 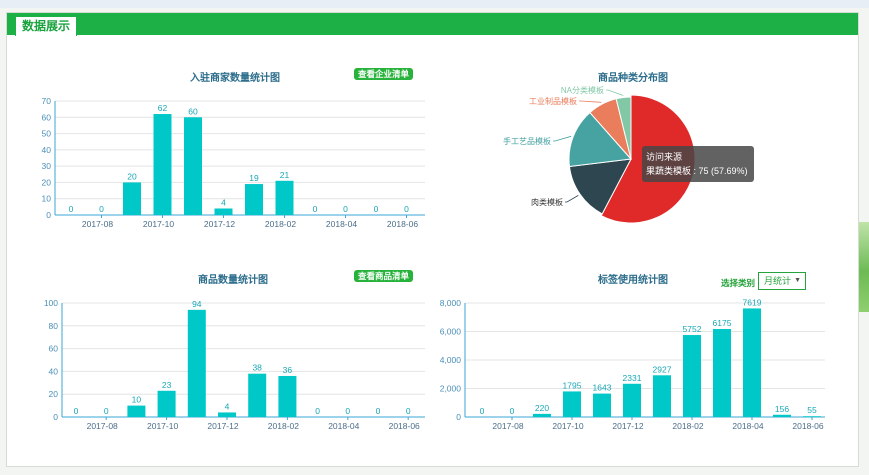 I want to click on x-tick-label: 2018-04, so click(x=747, y=426).